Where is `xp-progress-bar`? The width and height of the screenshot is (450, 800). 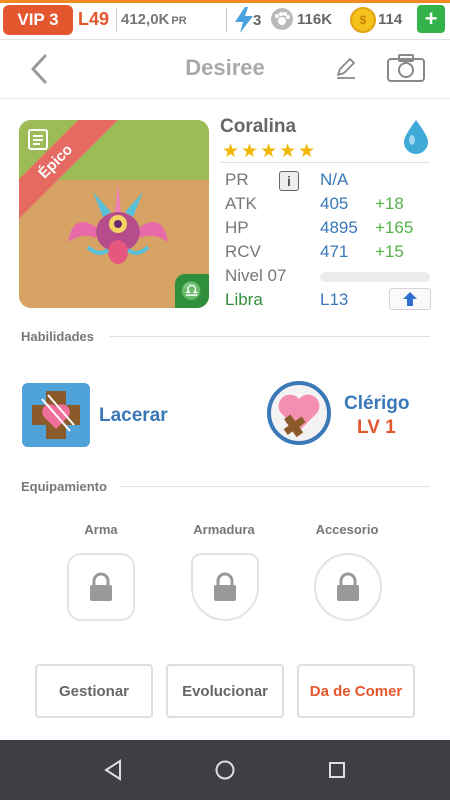 xp-progress-bar is located at coordinates (375, 277).